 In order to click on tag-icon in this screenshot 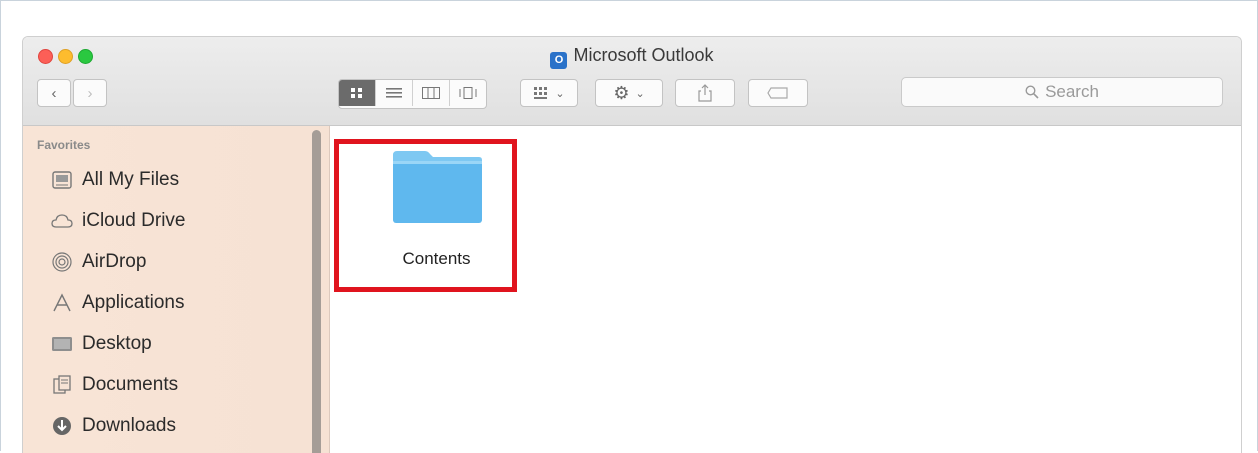, I will do `click(777, 93)`.